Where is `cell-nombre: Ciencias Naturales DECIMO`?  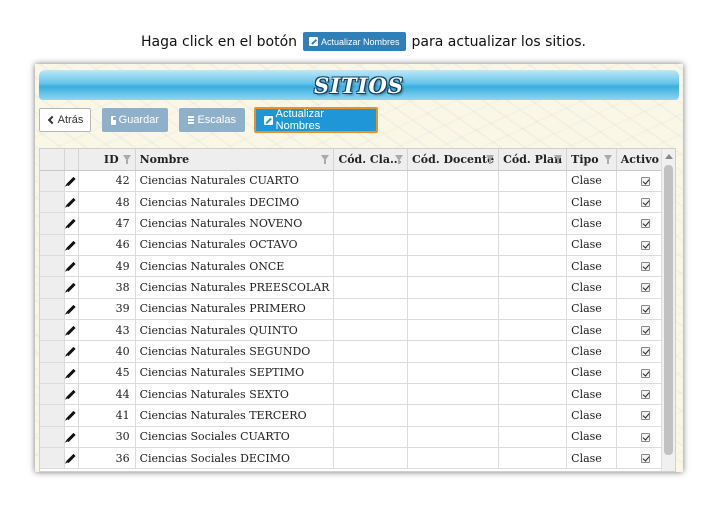
cell-nombre: Ciencias Naturales DECIMO is located at coordinates (235, 202).